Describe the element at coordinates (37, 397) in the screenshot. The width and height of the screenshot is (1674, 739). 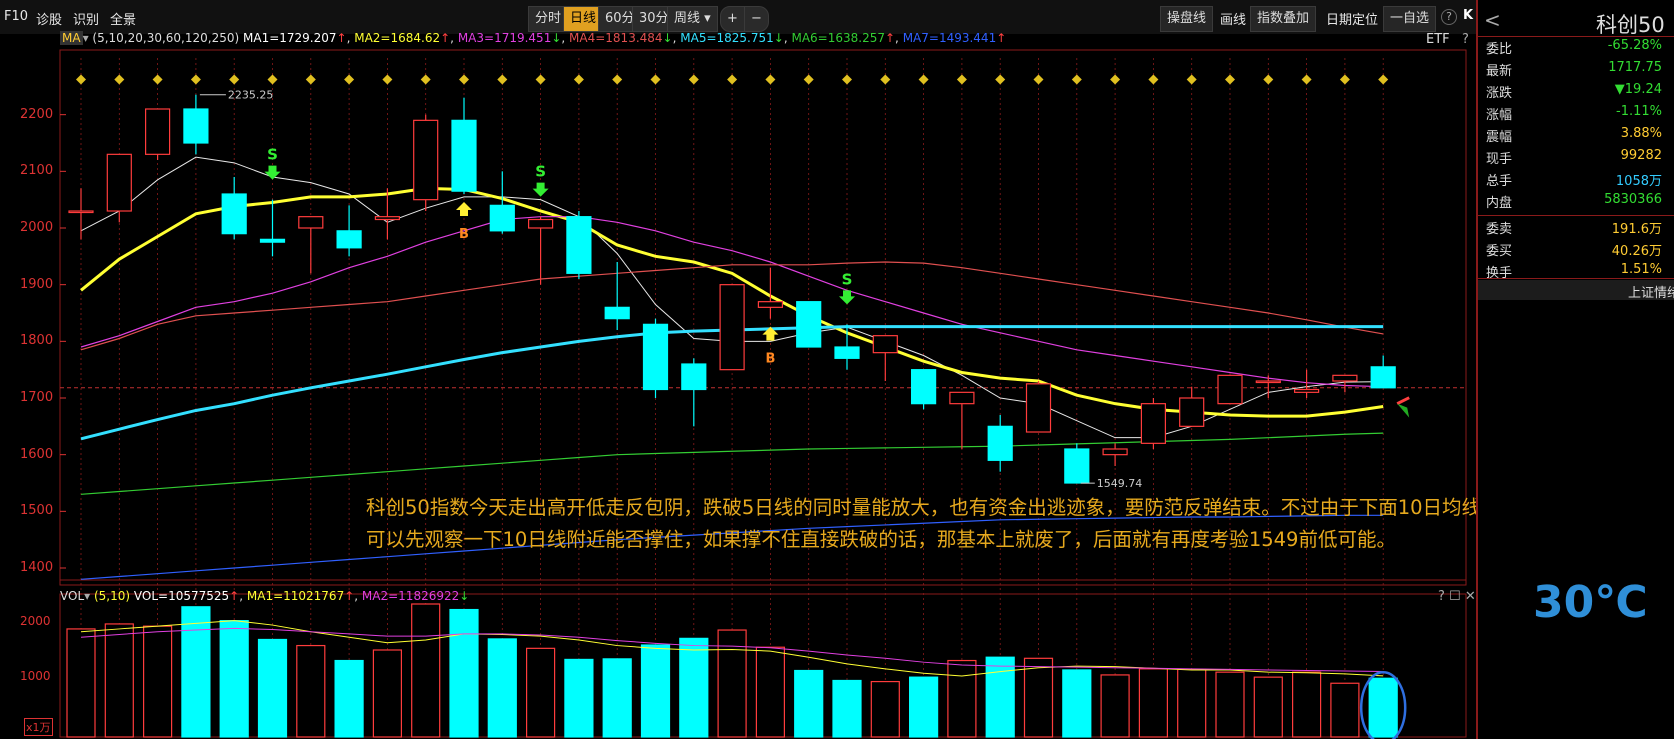
I see `price-axis-label: 1700` at that location.